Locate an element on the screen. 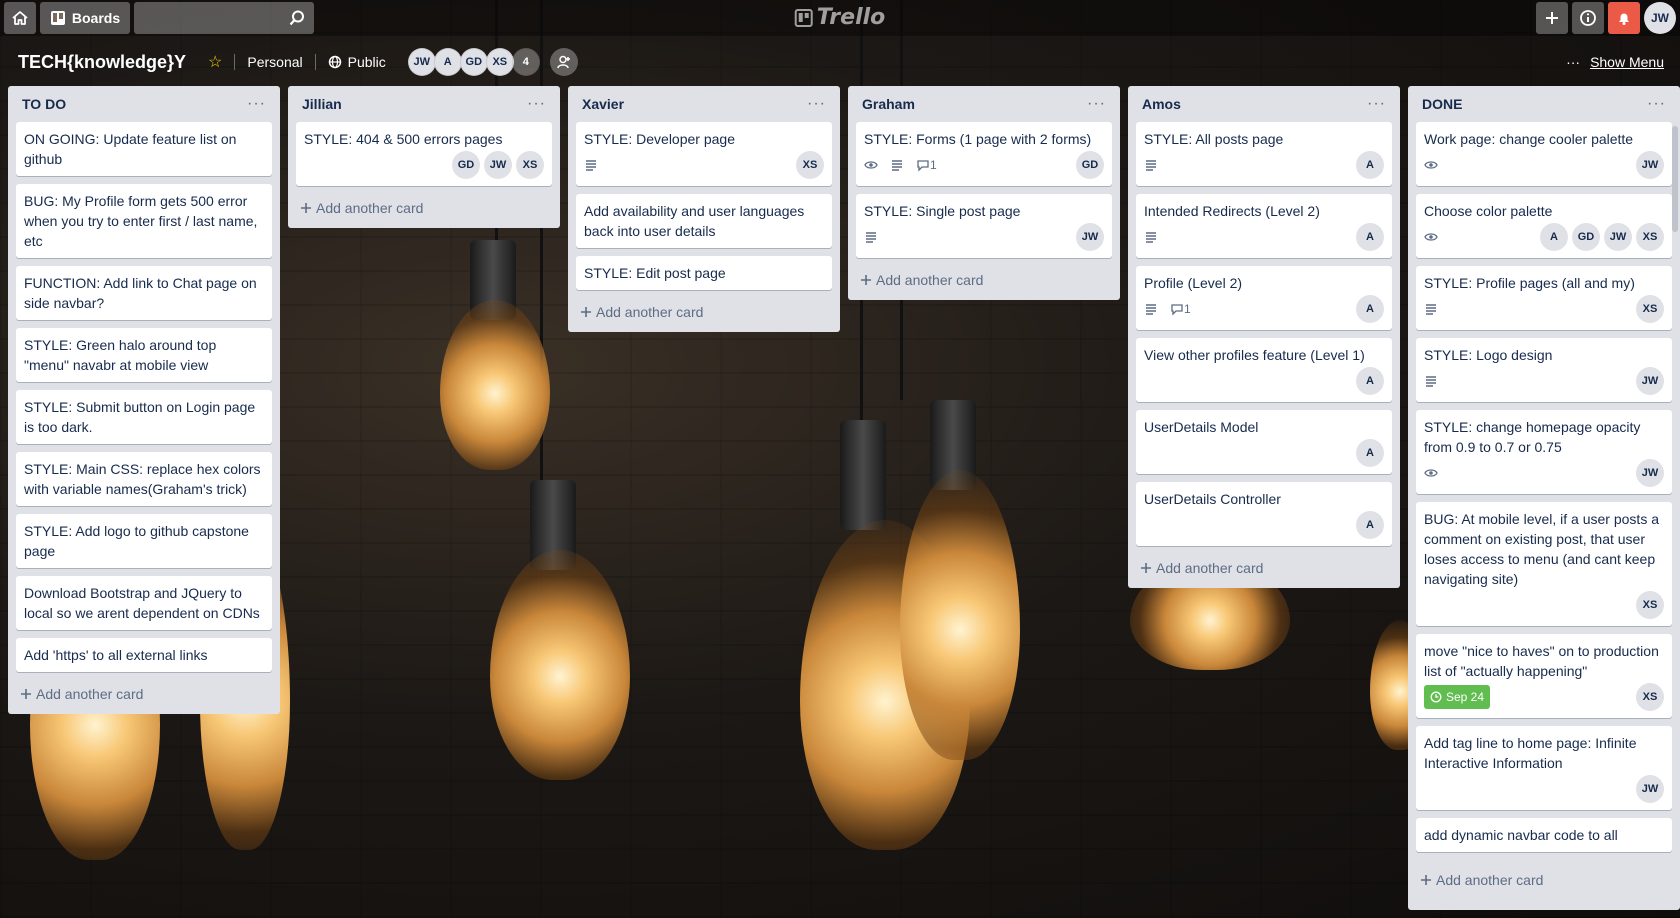 The image size is (1680, 918). list-header: TO DO ··· is located at coordinates (144, 104).